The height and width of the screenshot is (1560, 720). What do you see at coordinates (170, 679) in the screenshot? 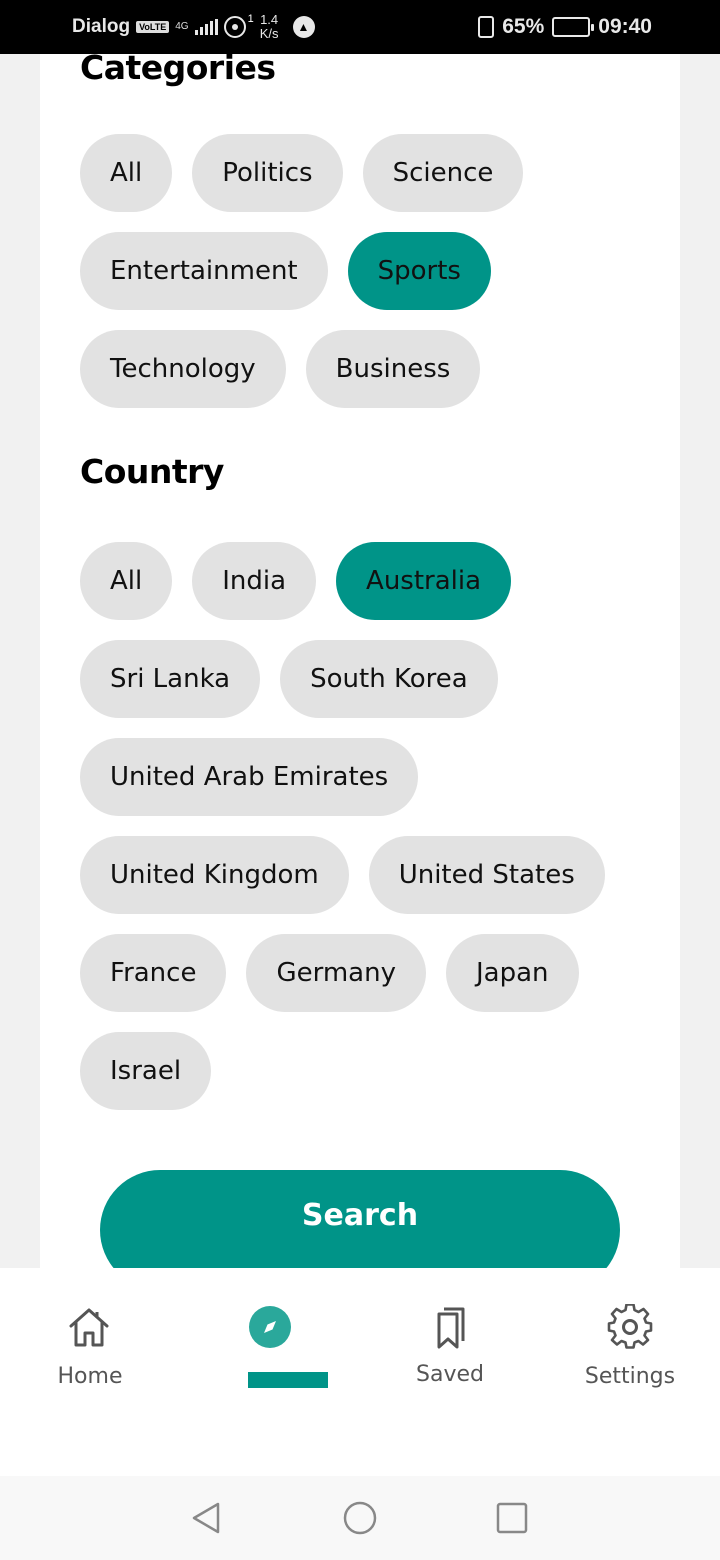
I see `country-chip-sri-lanka: Sri Lanka` at bounding box center [170, 679].